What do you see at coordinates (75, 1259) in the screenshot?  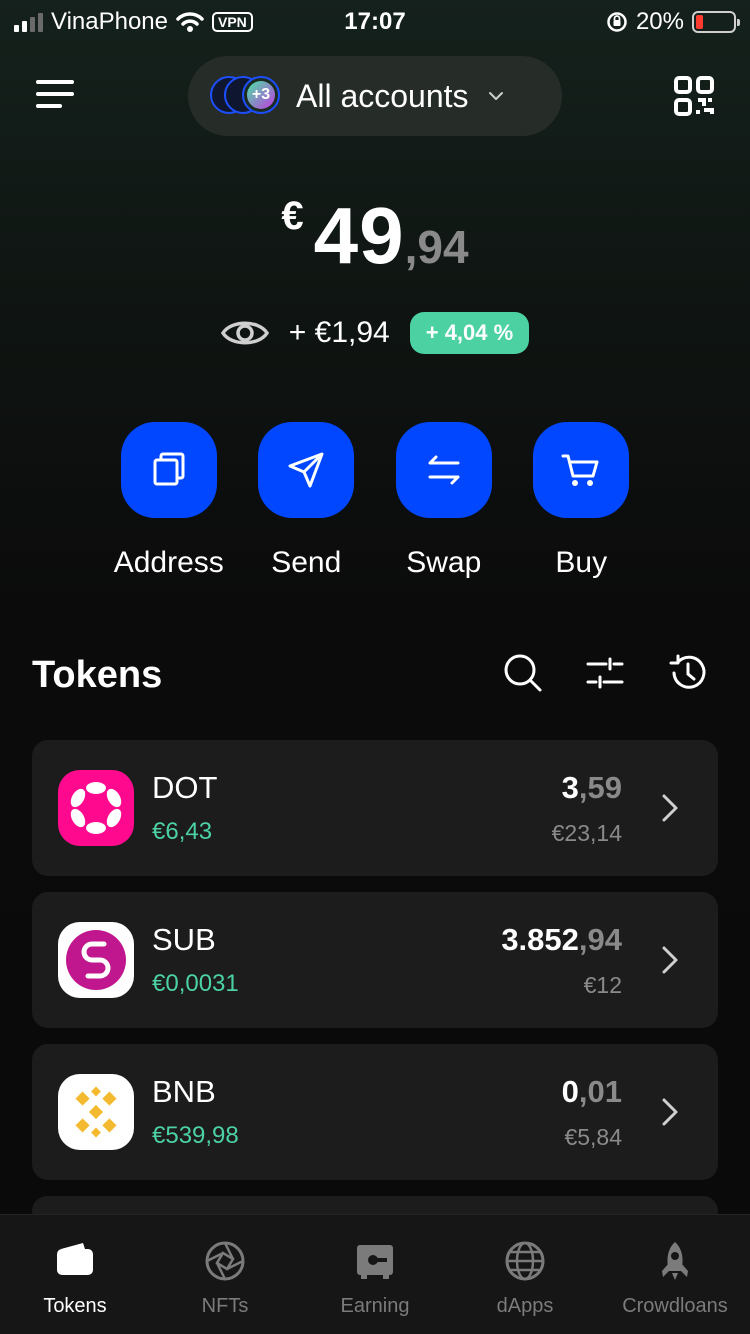 I see `wallet-icon` at bounding box center [75, 1259].